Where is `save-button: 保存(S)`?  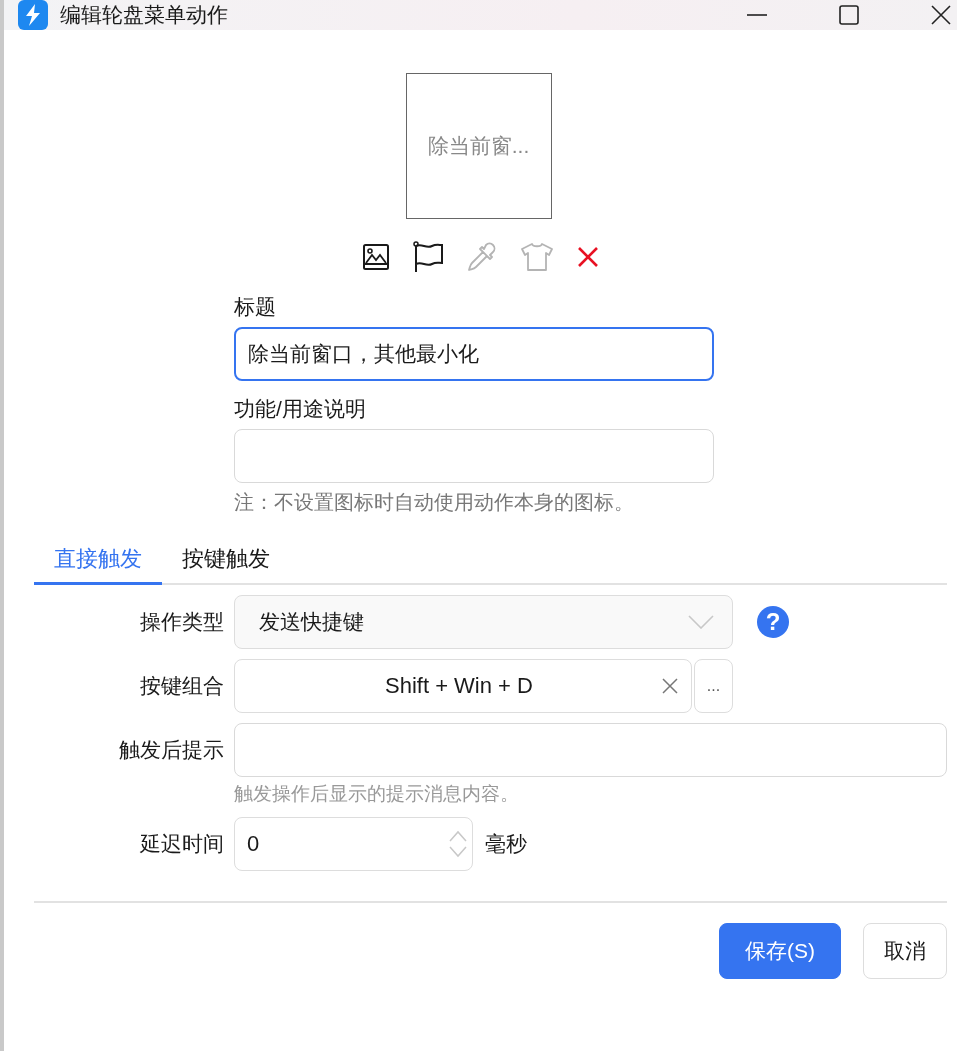
save-button: 保存(S) is located at coordinates (780, 951).